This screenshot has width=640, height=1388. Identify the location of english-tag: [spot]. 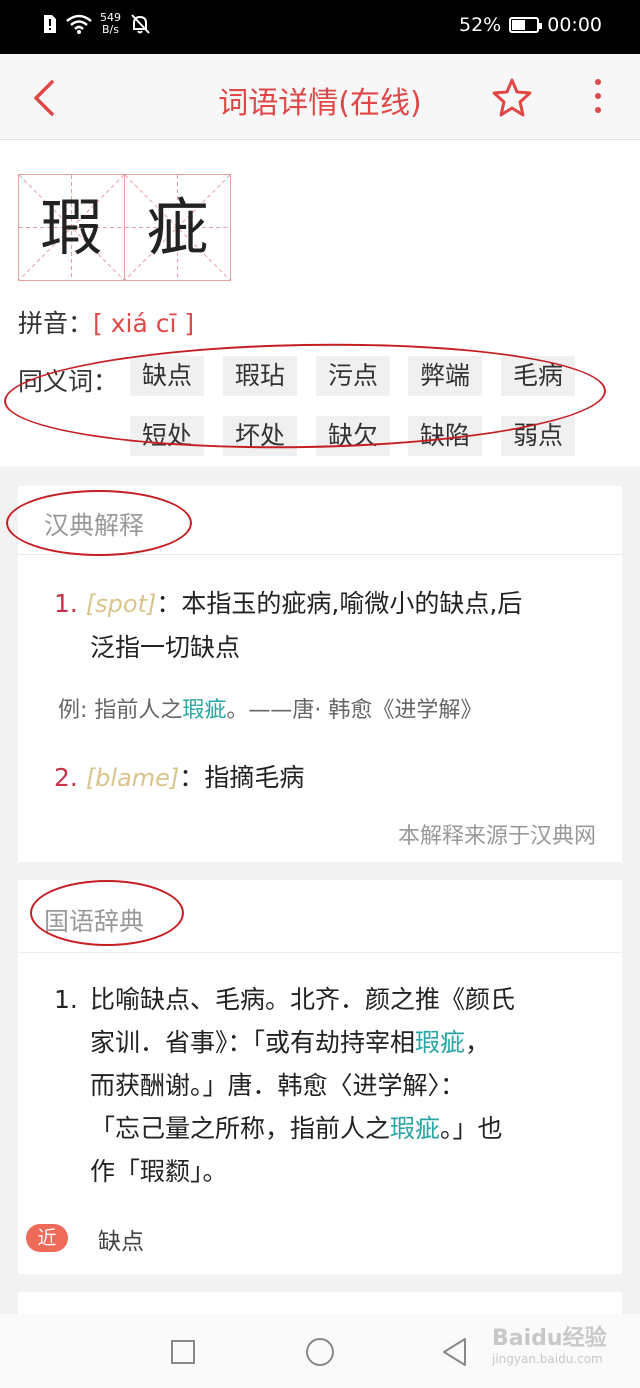
(121, 604).